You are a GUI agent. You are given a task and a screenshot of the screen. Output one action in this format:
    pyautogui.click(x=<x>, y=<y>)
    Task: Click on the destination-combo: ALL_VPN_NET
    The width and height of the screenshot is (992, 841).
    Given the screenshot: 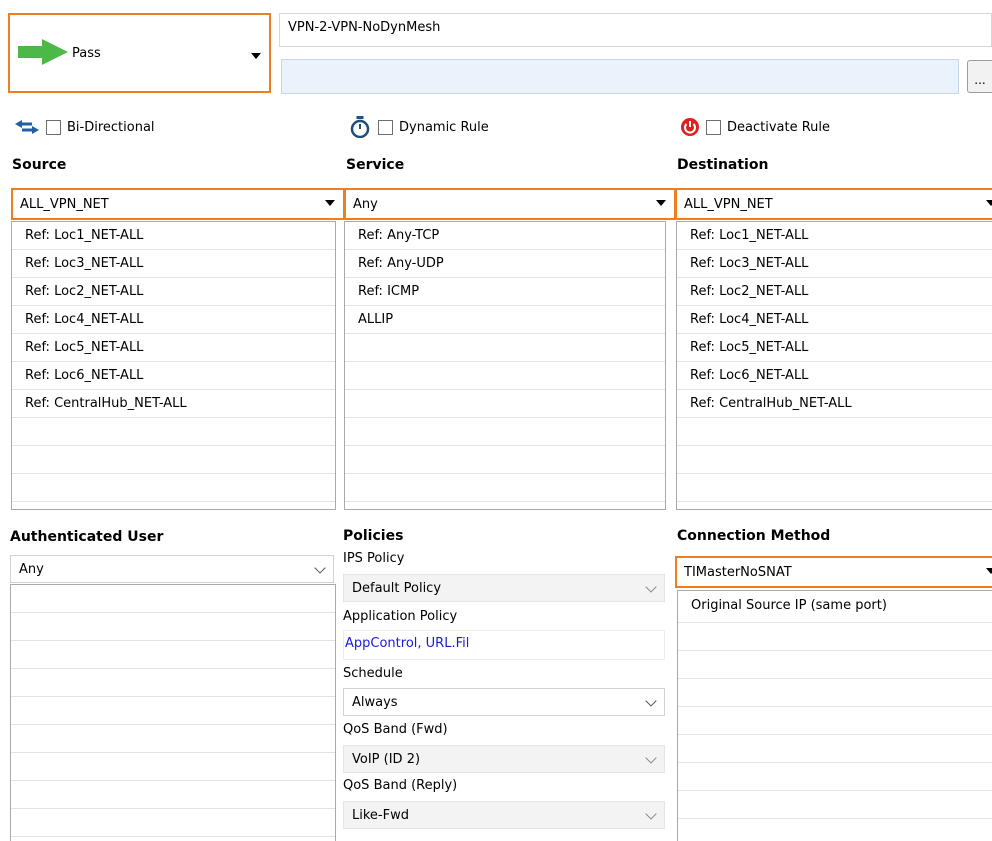 What is the action you would take?
    pyautogui.click(x=833, y=204)
    